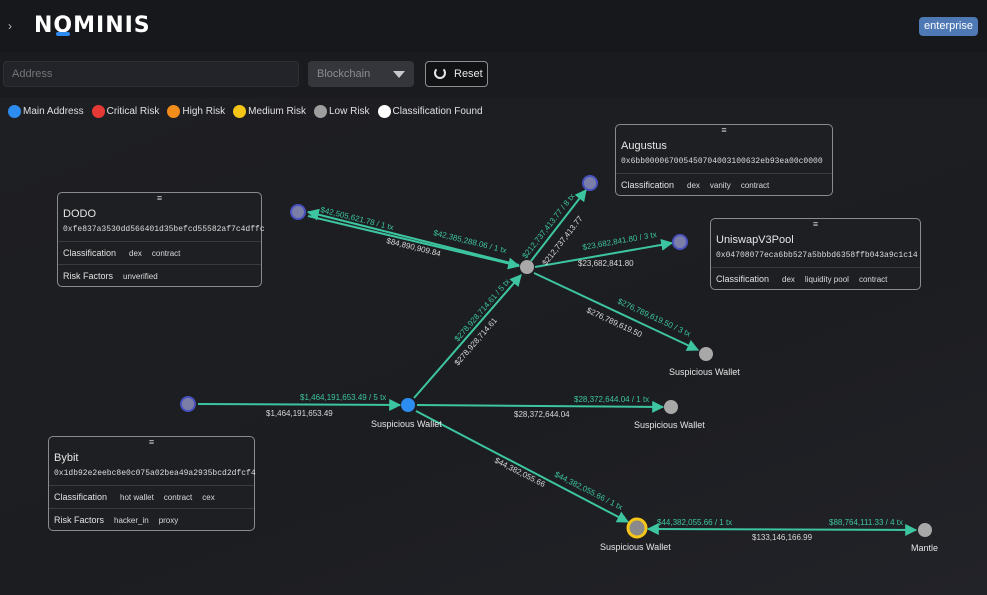  I want to click on node-wallet-bottom, so click(637, 528).